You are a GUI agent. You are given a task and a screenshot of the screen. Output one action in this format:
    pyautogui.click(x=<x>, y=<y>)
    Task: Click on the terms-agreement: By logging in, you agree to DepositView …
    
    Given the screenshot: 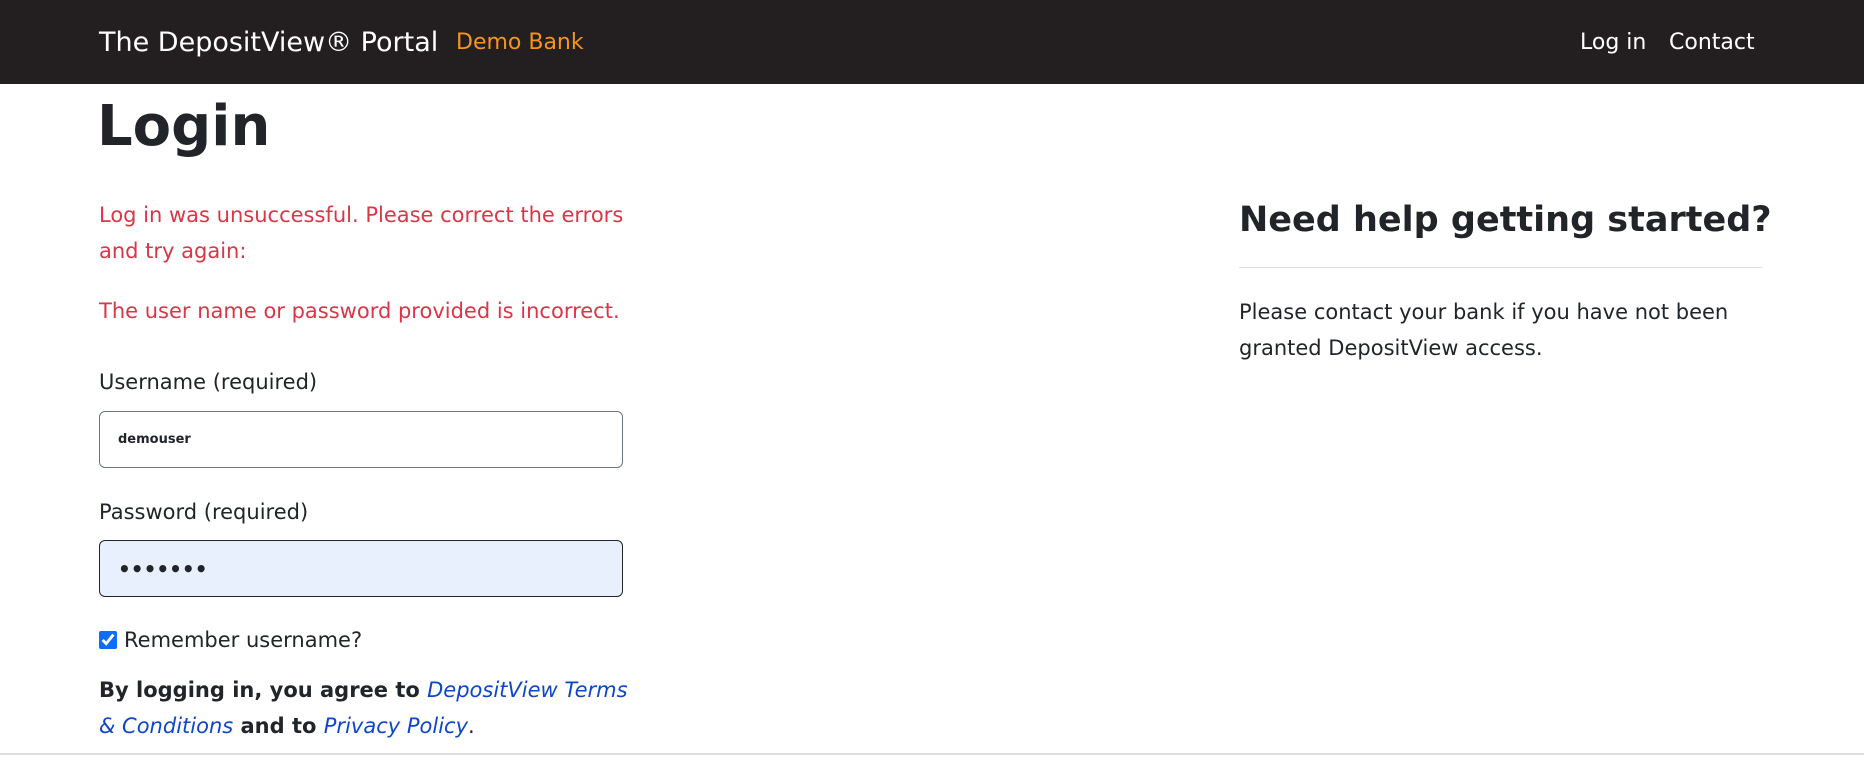 What is the action you would take?
    pyautogui.click(x=369, y=708)
    